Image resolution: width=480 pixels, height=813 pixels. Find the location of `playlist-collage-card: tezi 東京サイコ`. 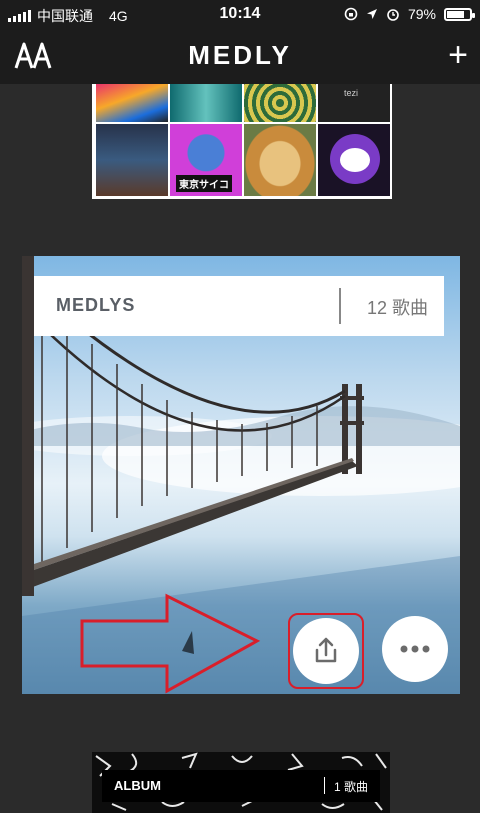

playlist-collage-card: tezi 東京サイコ is located at coordinates (242, 141).